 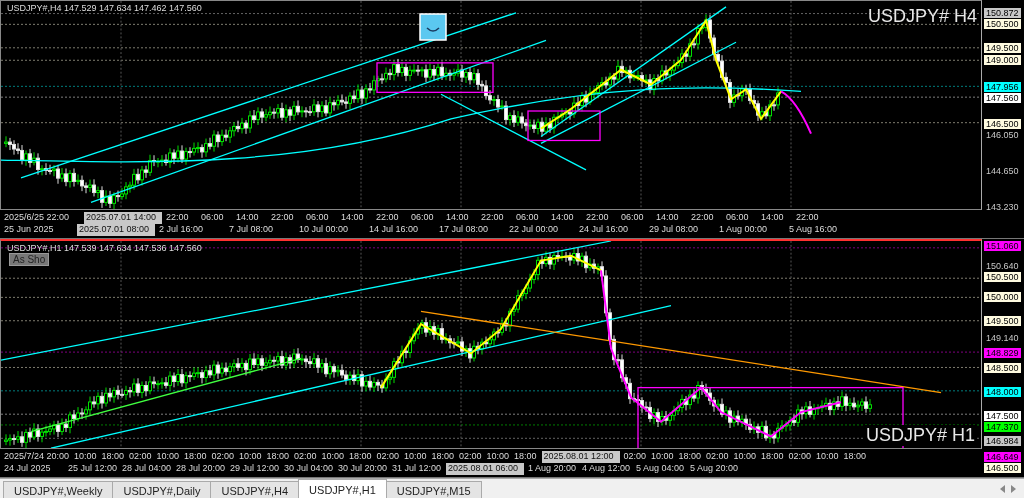 I want to click on time-label: 1 Aug 00:00, so click(x=744, y=230).